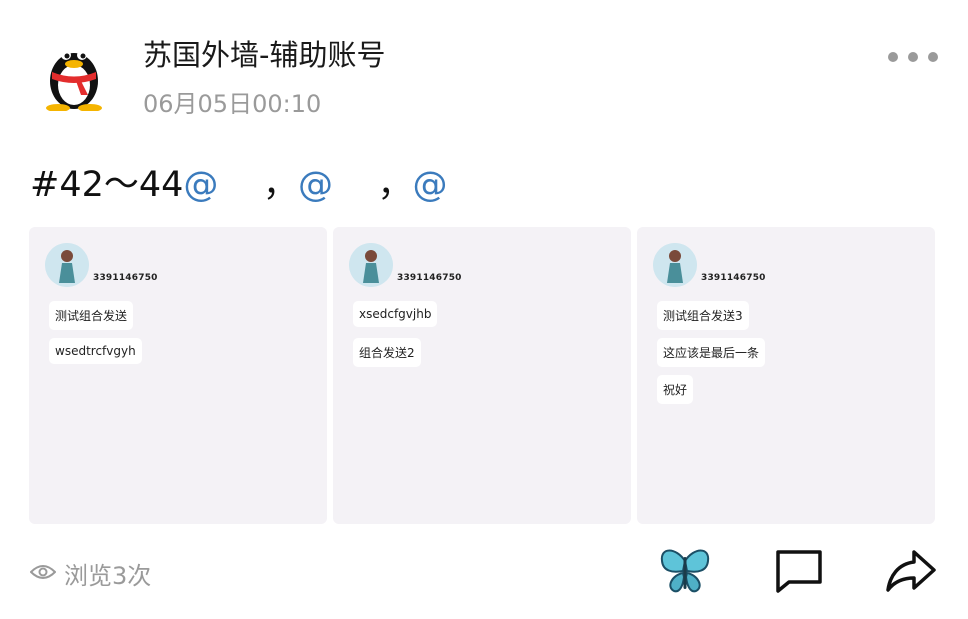 The width and height of the screenshot is (968, 619). Describe the element at coordinates (200, 185) in the screenshot. I see `mention-1: @` at that location.